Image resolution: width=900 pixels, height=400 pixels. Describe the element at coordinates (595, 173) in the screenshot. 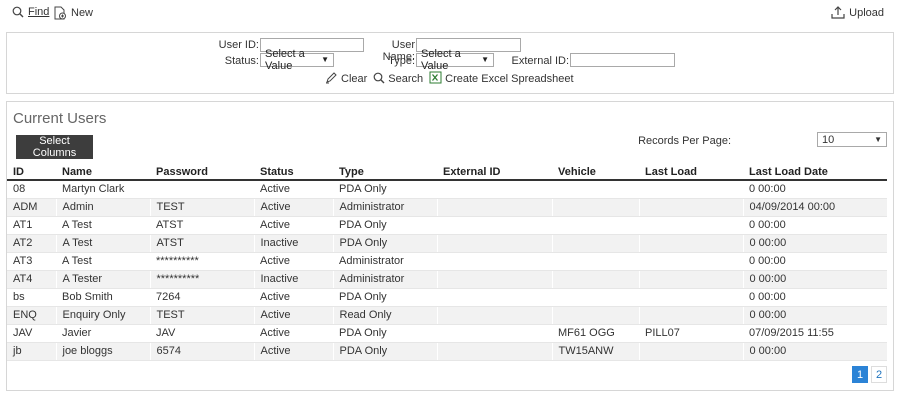

I see `column-header-vehicle: Vehicle` at that location.